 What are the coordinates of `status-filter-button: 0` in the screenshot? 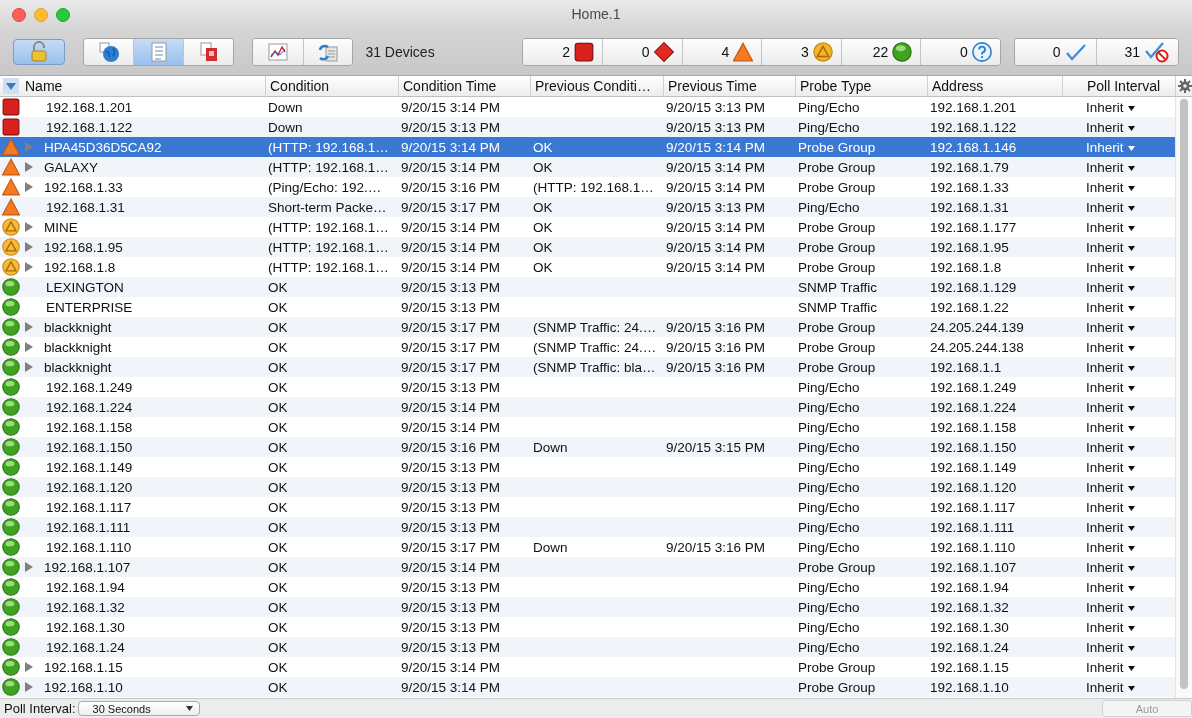 It's located at (960, 51).